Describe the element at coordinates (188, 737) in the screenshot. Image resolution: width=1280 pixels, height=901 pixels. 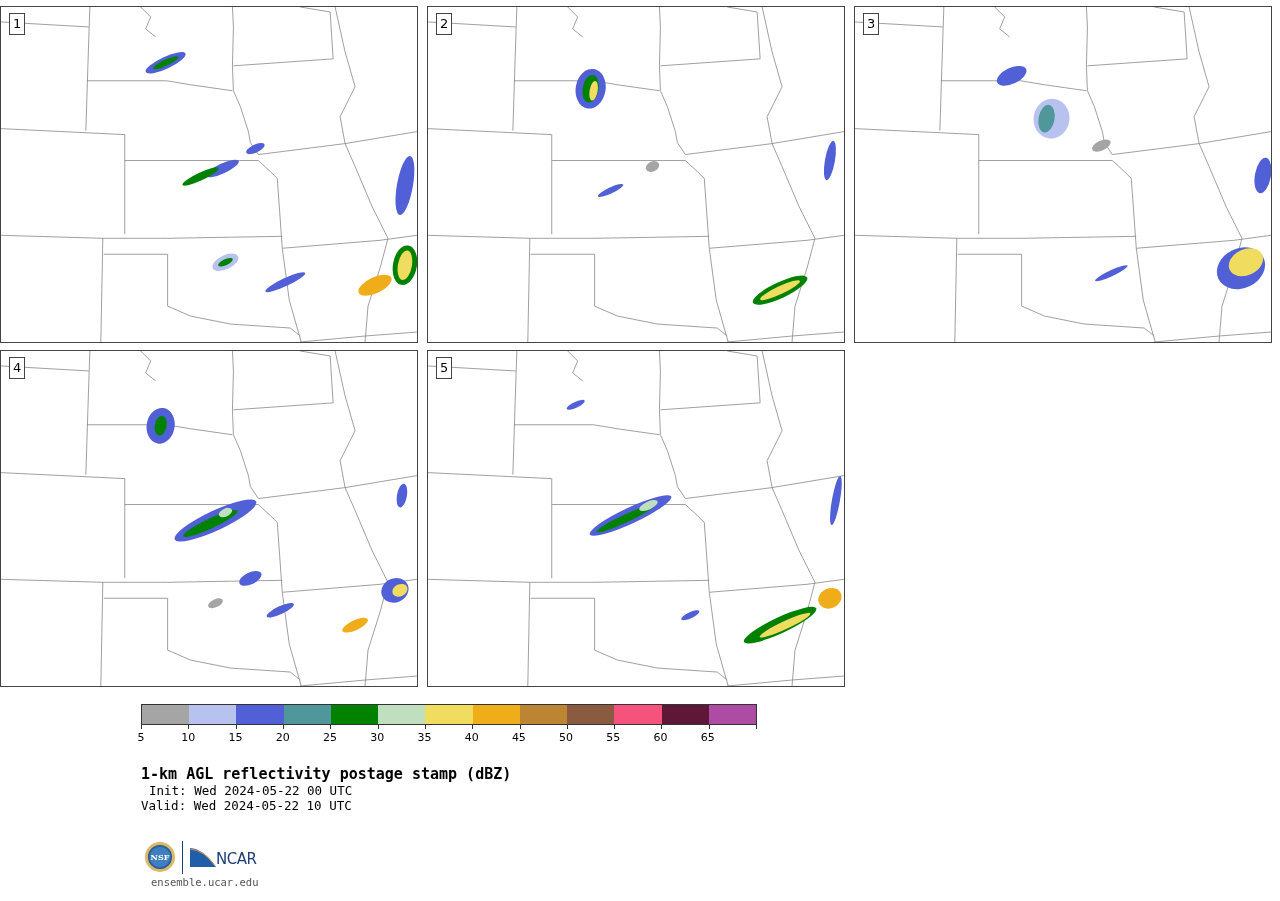
I see `tick-label: 10` at that location.